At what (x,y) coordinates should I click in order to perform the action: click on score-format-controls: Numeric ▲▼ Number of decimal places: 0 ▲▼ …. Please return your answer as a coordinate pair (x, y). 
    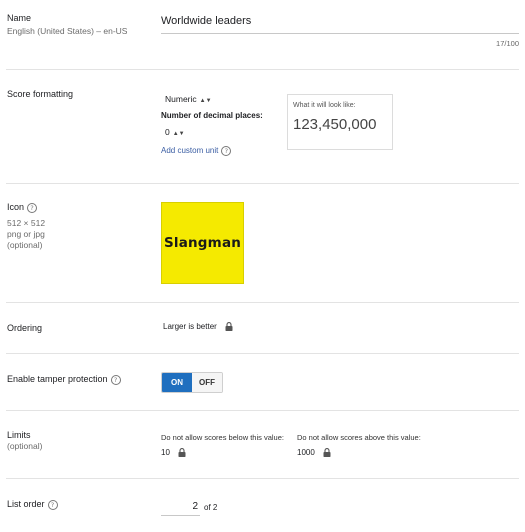
    Looking at the image, I should click on (212, 125).